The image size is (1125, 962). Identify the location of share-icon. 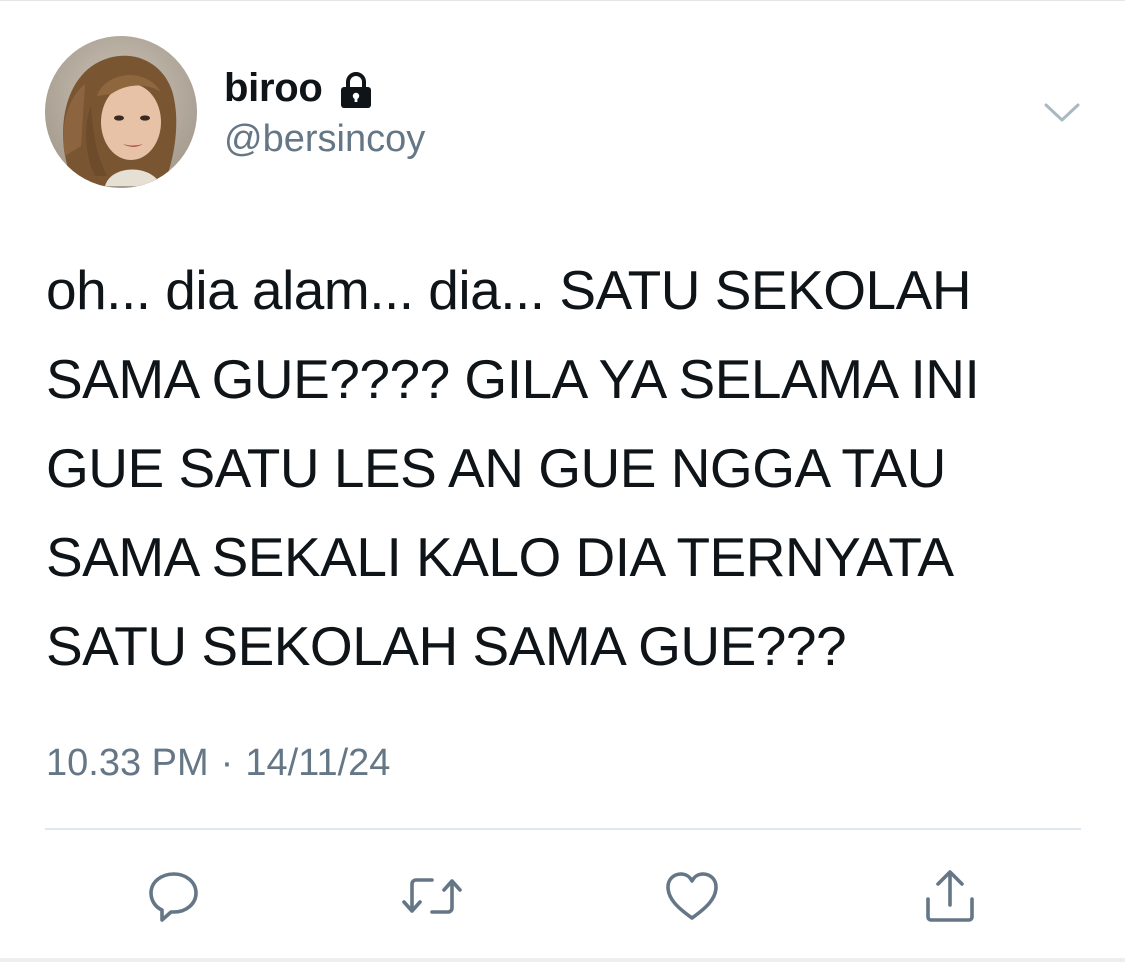
(950, 896).